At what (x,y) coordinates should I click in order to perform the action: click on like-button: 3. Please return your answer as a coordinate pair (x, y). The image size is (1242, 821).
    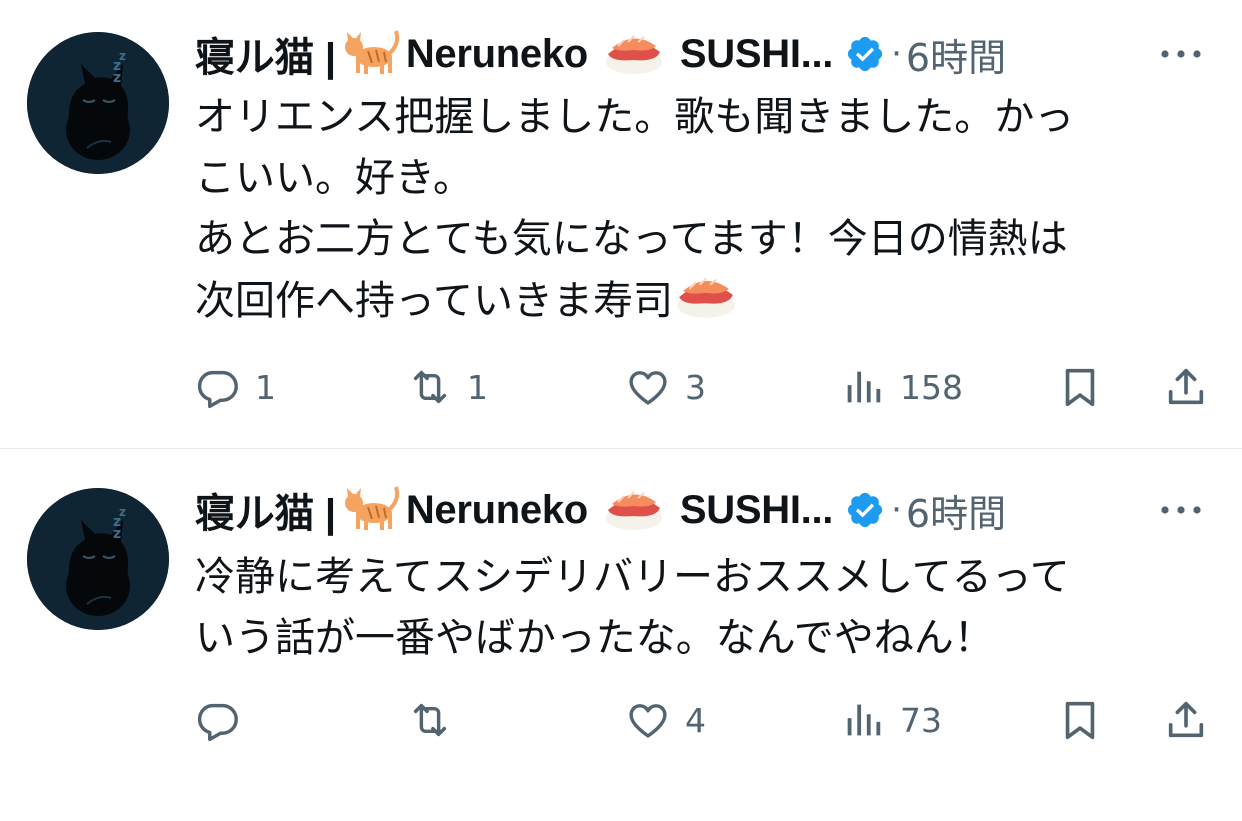
    Looking at the image, I should click on (665, 387).